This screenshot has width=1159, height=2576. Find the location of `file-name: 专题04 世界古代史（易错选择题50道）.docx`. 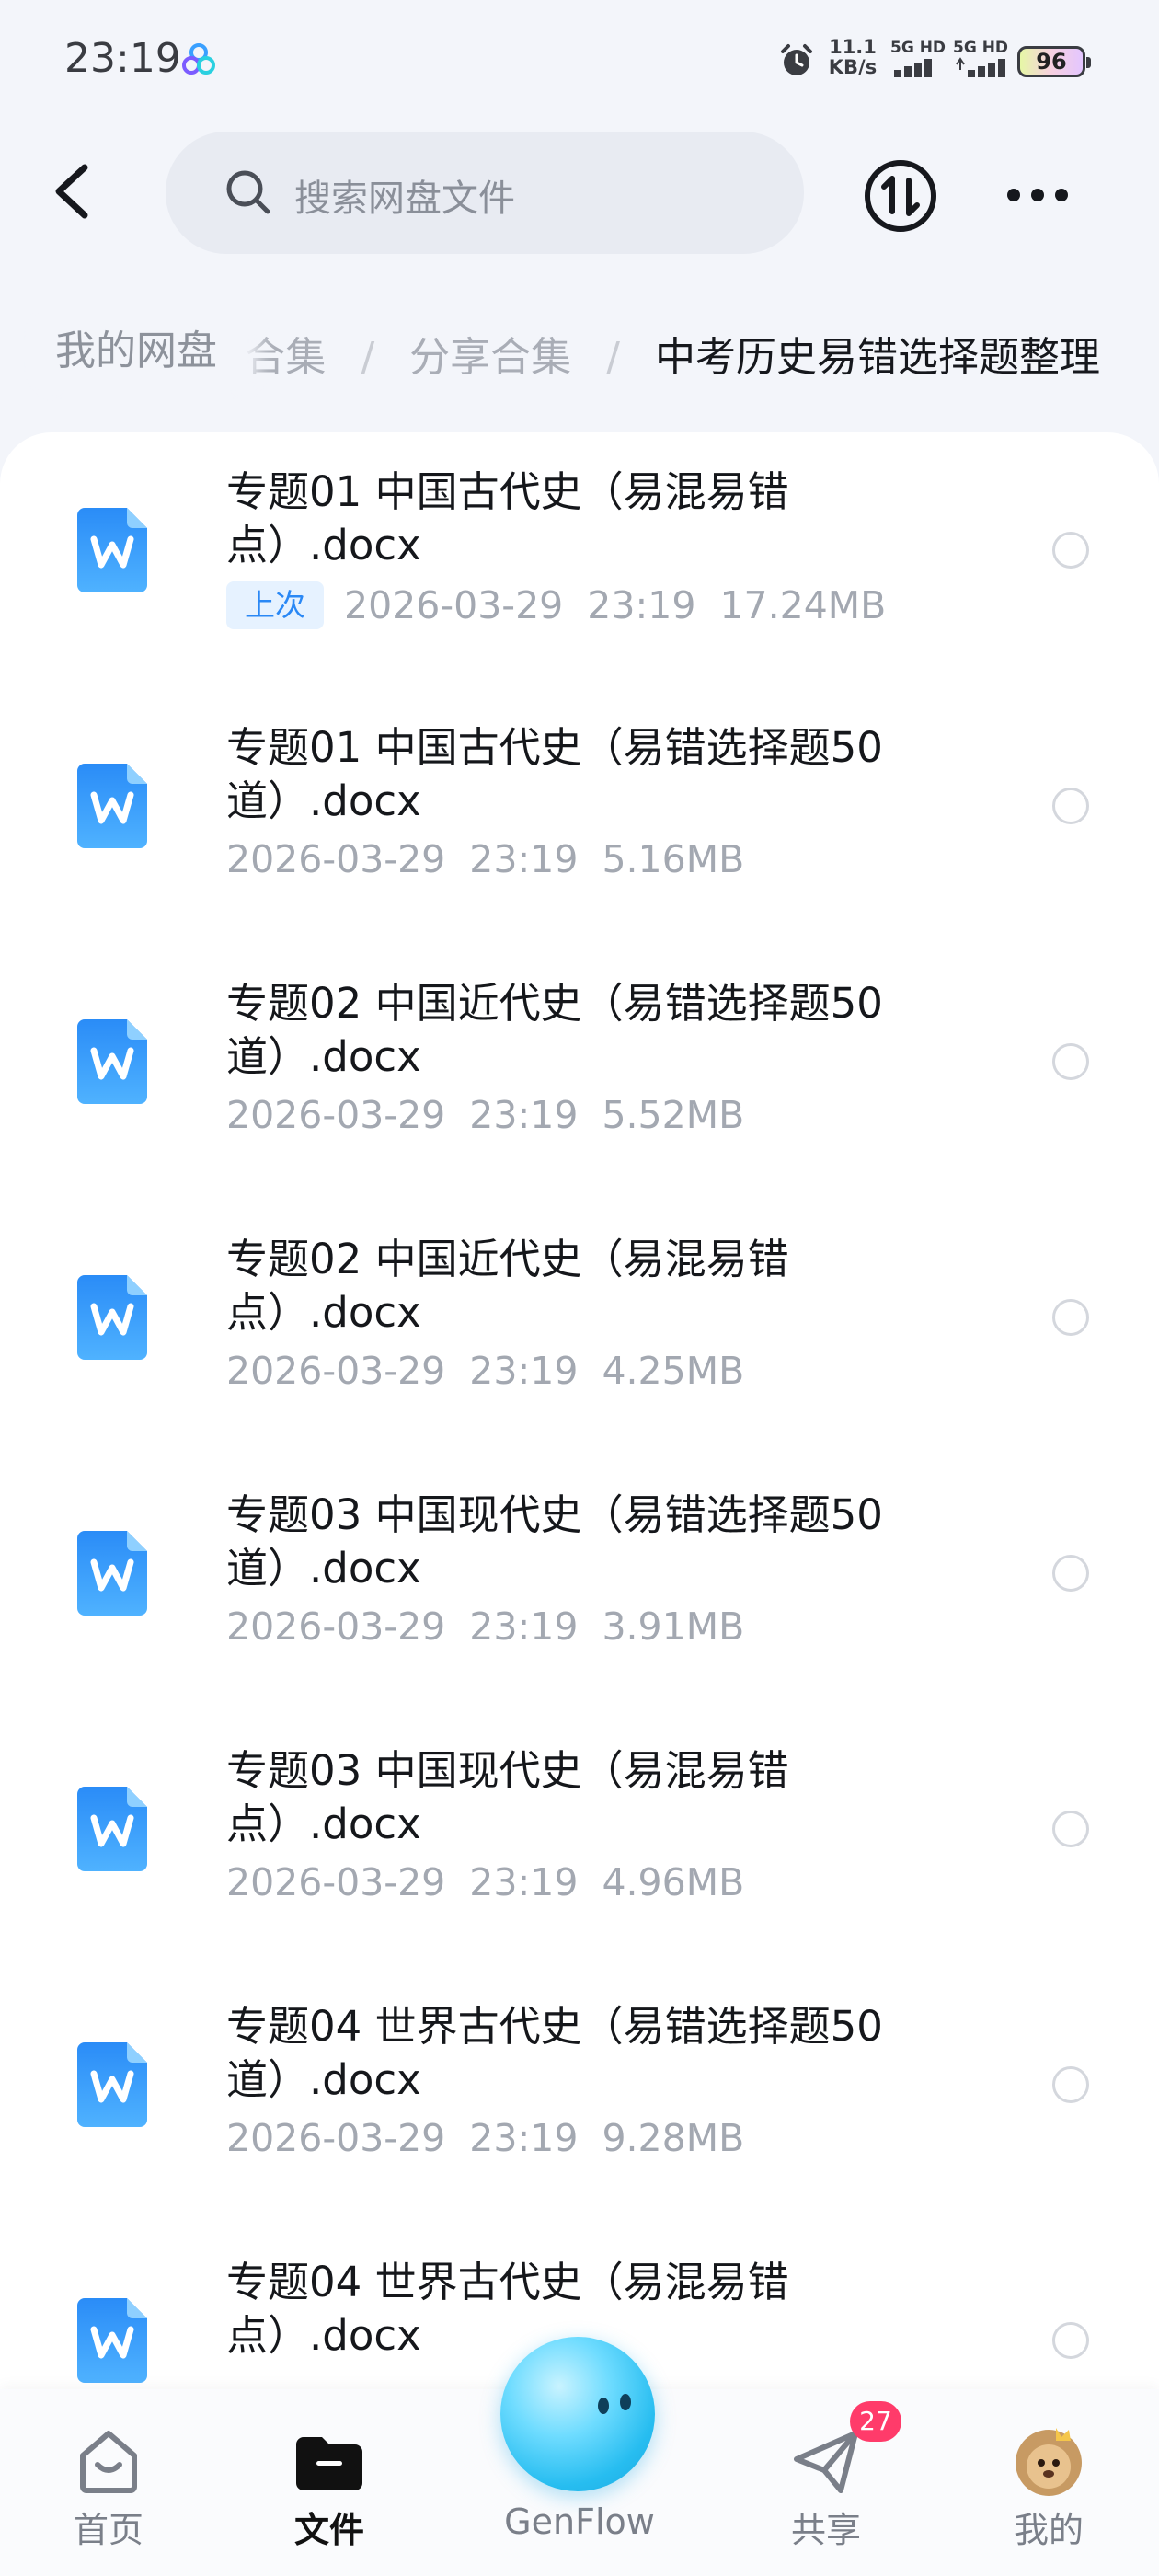

file-name: 专题04 世界古代史（易错选择题50道）.docx is located at coordinates (554, 2053).